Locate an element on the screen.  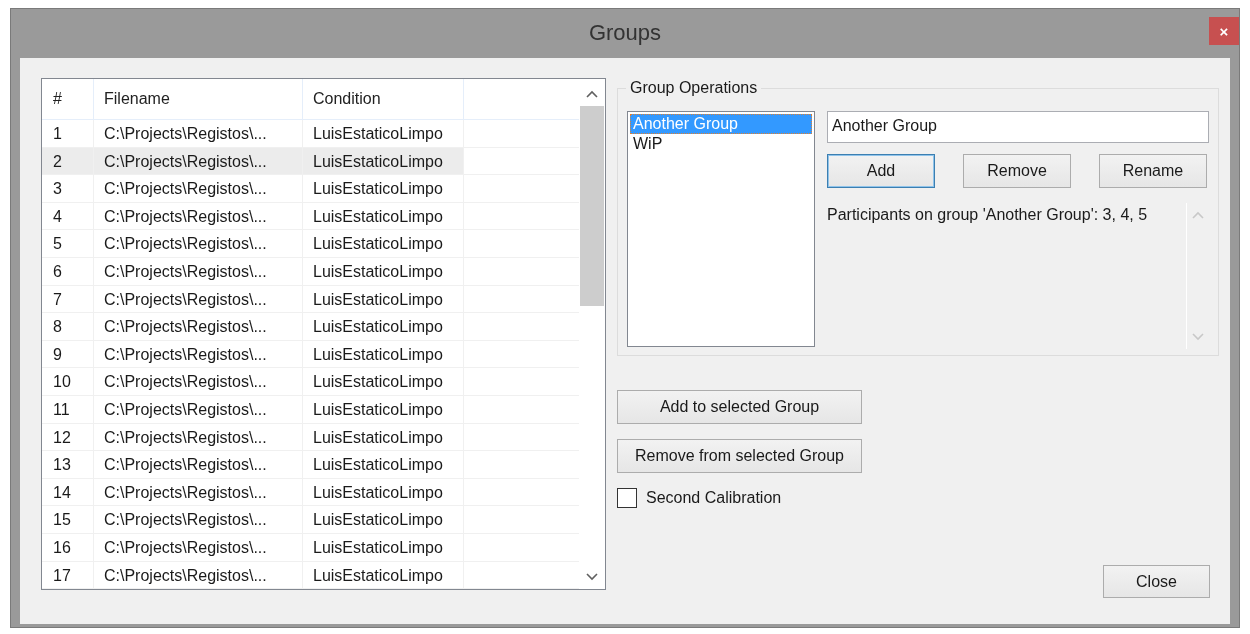
table-row: 12 C:\Projects\Registos\... LuisEstaticoLimpo is located at coordinates (253, 437).